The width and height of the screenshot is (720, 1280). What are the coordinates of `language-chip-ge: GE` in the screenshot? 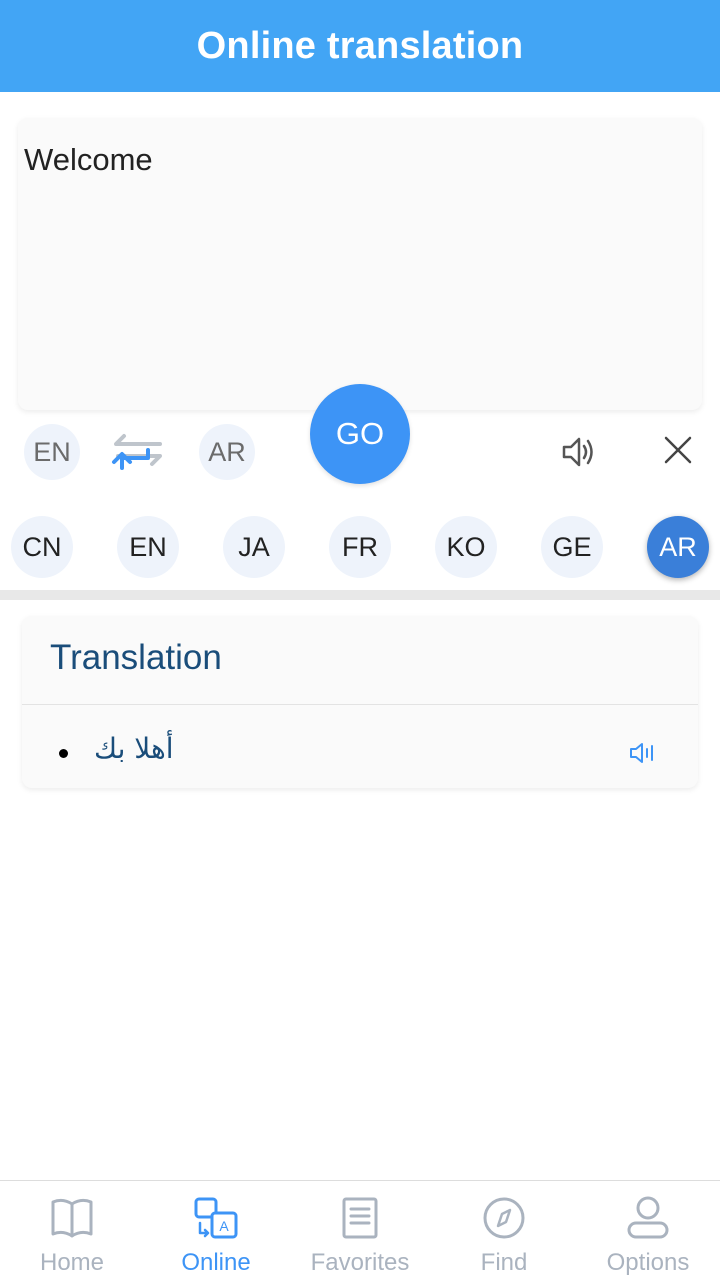 It's located at (572, 547).